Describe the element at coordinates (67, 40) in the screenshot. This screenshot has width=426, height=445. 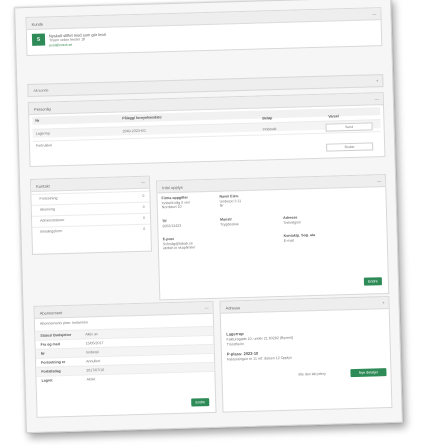
I see `company-address: Trsam vebor fersler 18` at that location.